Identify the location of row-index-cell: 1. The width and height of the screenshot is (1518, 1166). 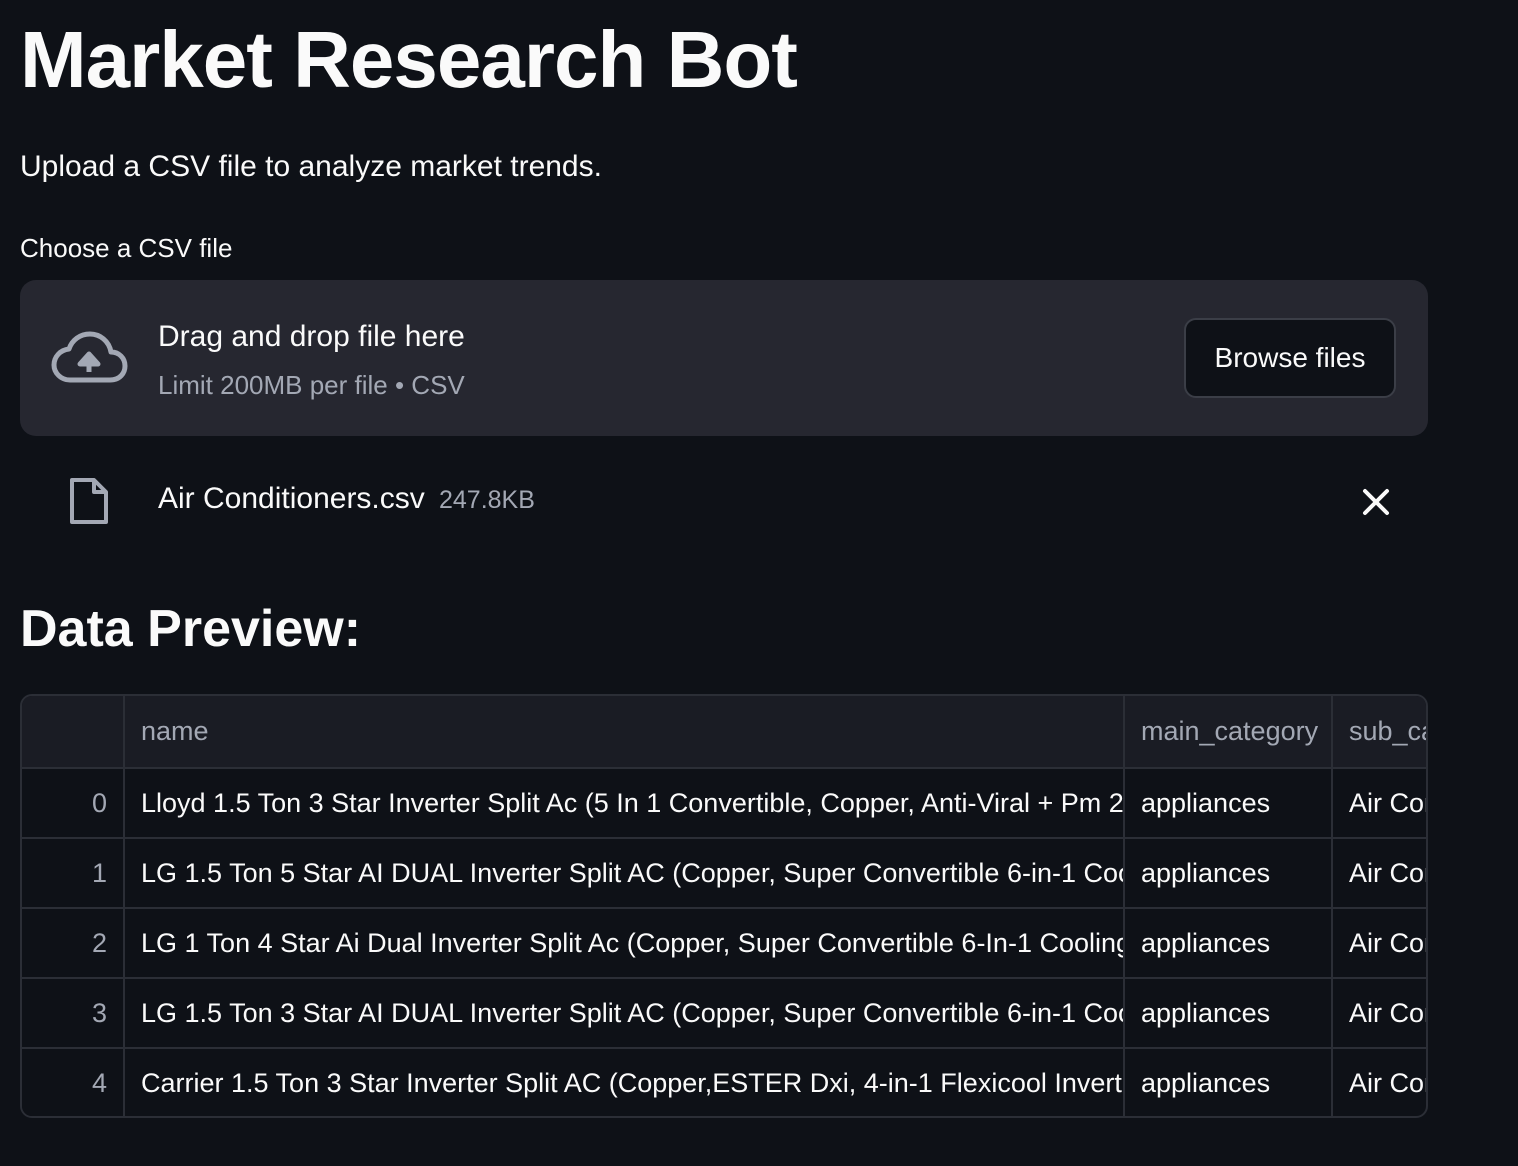
(73, 873).